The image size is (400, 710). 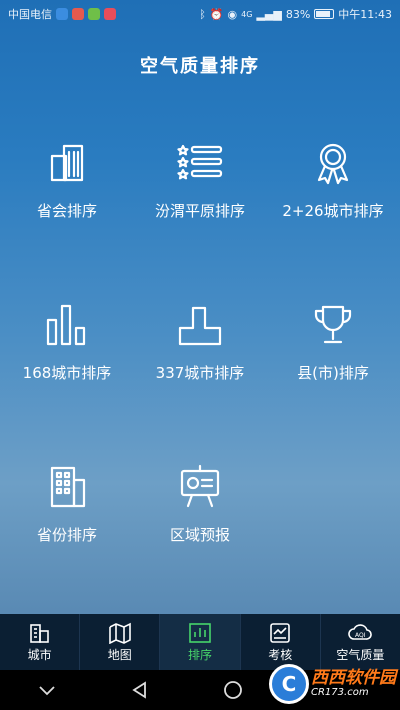 What do you see at coordinates (360, 635) in the screenshot?
I see `svg-text: AQI` at bounding box center [360, 635].